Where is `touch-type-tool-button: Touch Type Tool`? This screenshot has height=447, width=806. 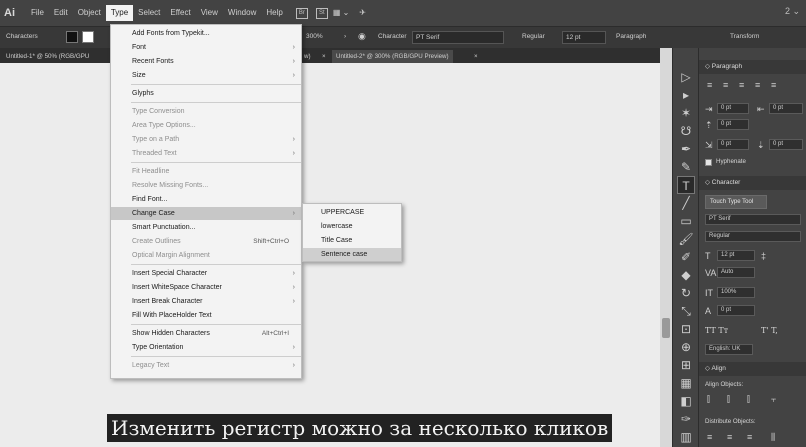 touch-type-tool-button: Touch Type Tool is located at coordinates (736, 202).